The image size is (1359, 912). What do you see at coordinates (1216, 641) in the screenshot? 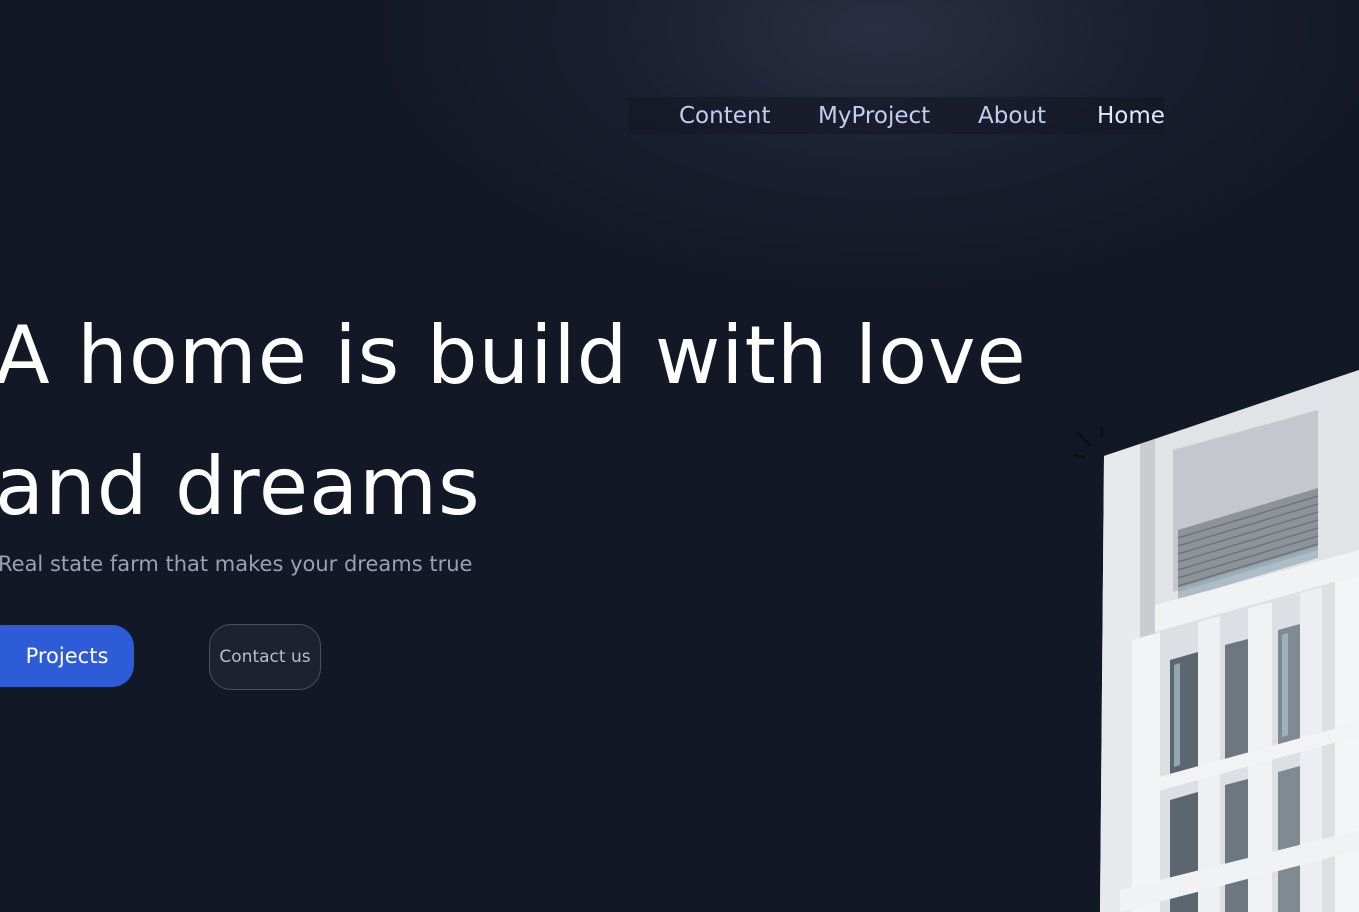
I see `building-photo` at bounding box center [1216, 641].